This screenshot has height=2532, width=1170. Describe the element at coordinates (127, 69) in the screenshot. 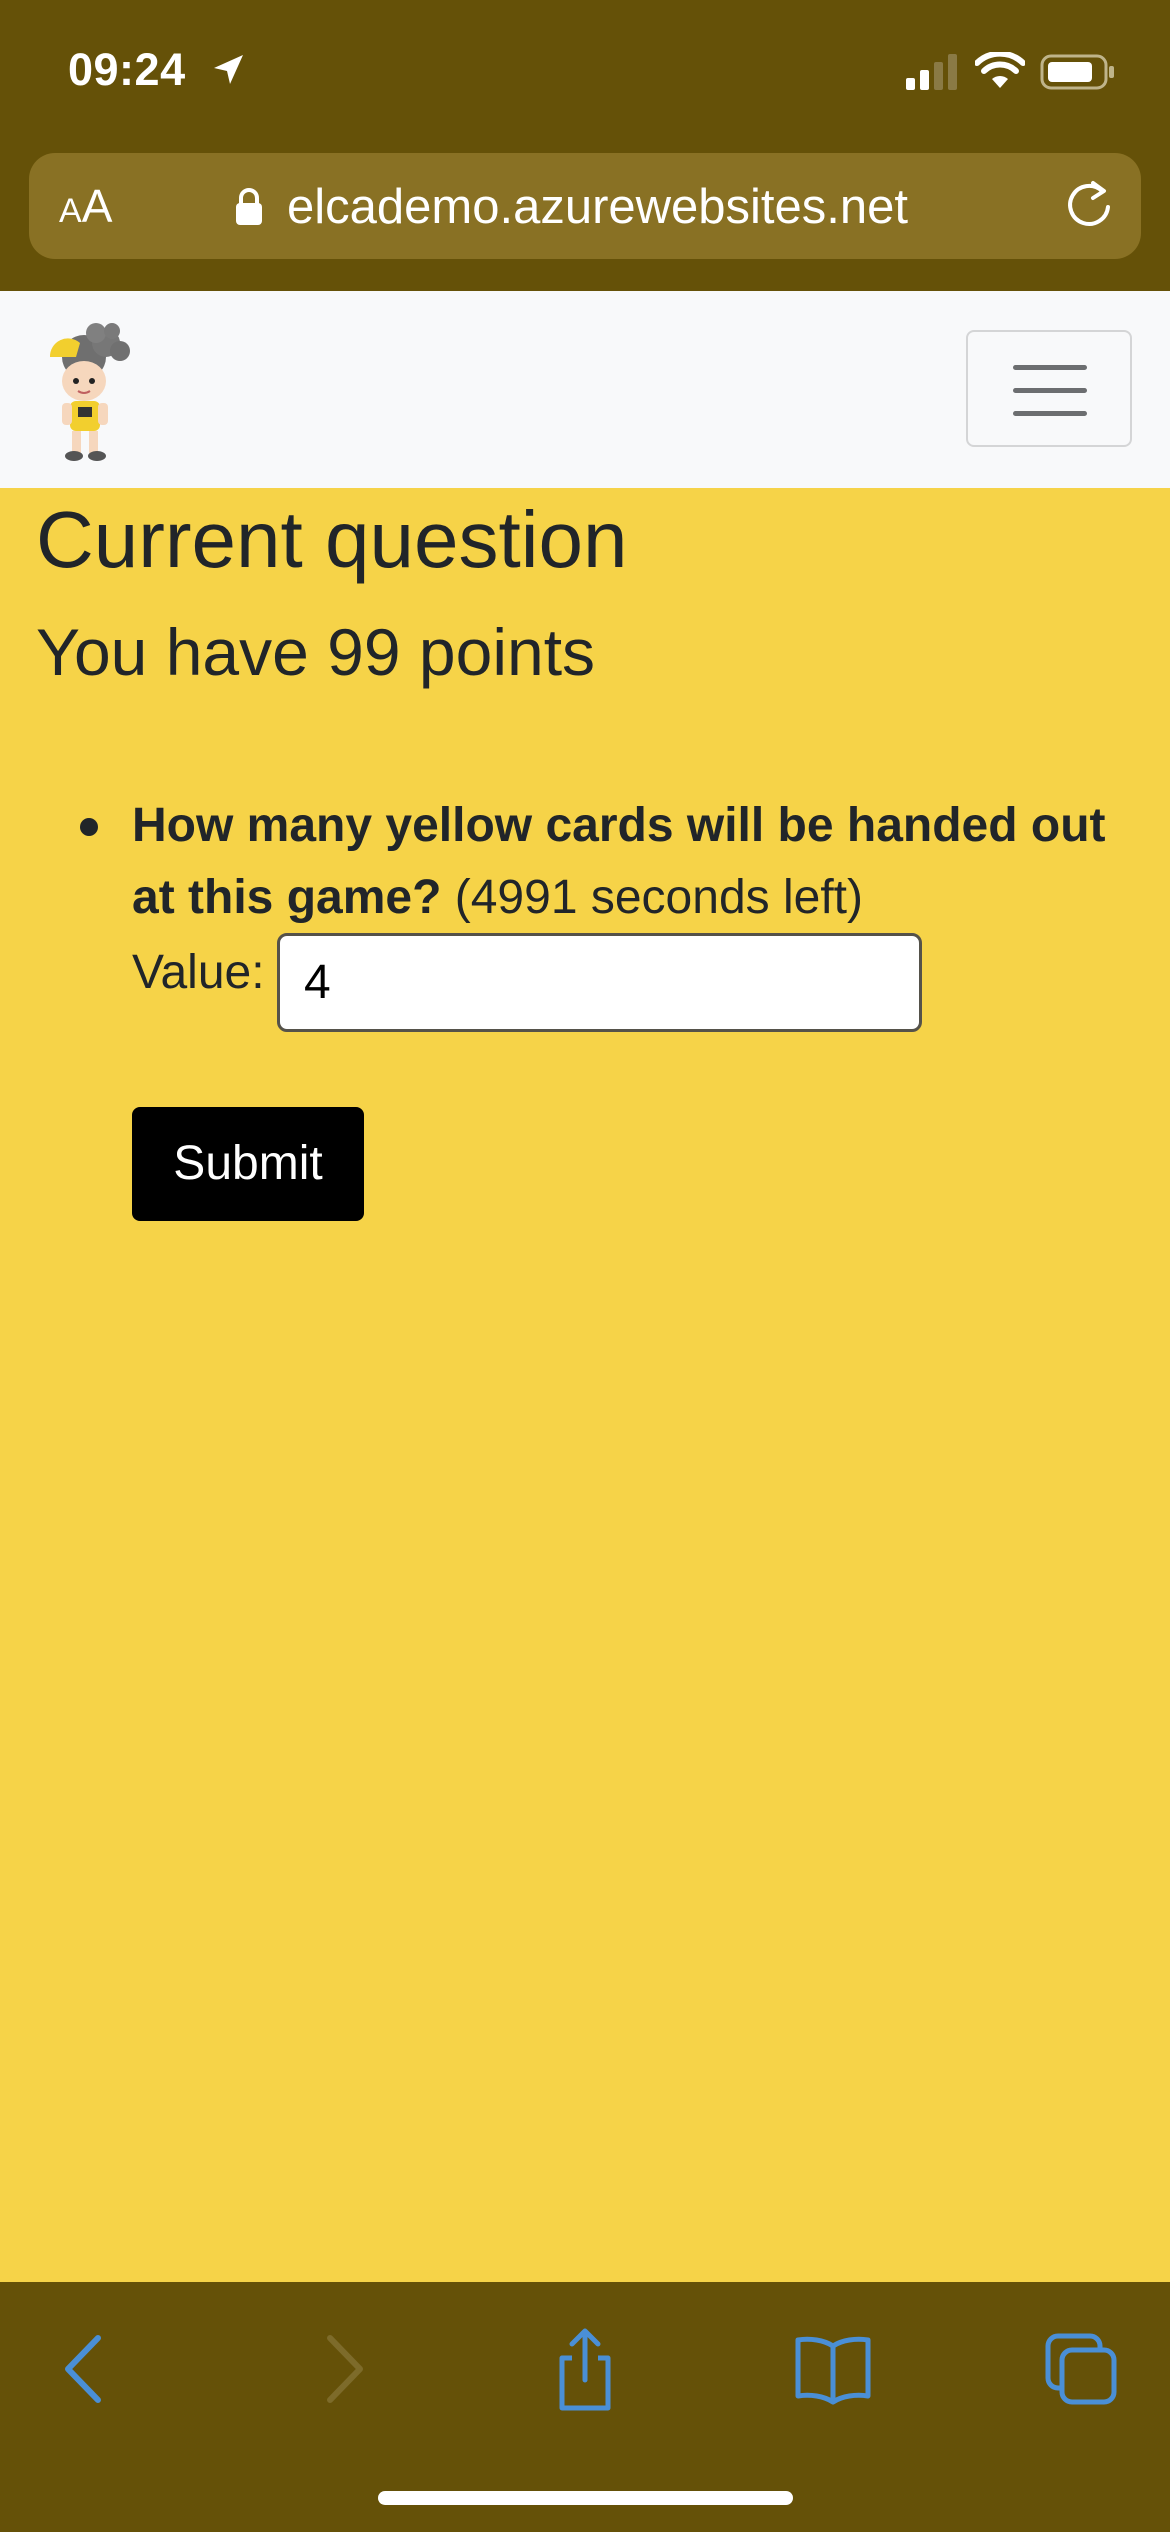

I see `status-time: 09:24` at that location.